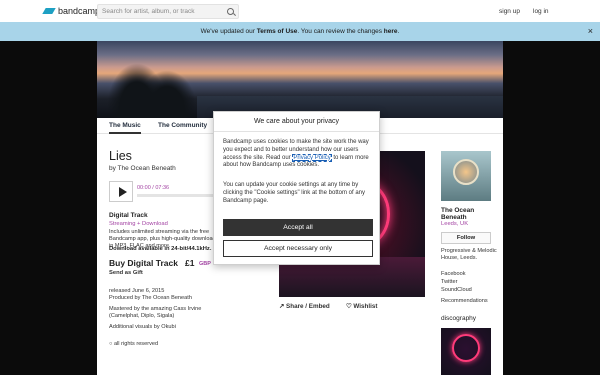 Image resolution: width=600 pixels, height=375 pixels. I want to click on play-icon, so click(123, 192).